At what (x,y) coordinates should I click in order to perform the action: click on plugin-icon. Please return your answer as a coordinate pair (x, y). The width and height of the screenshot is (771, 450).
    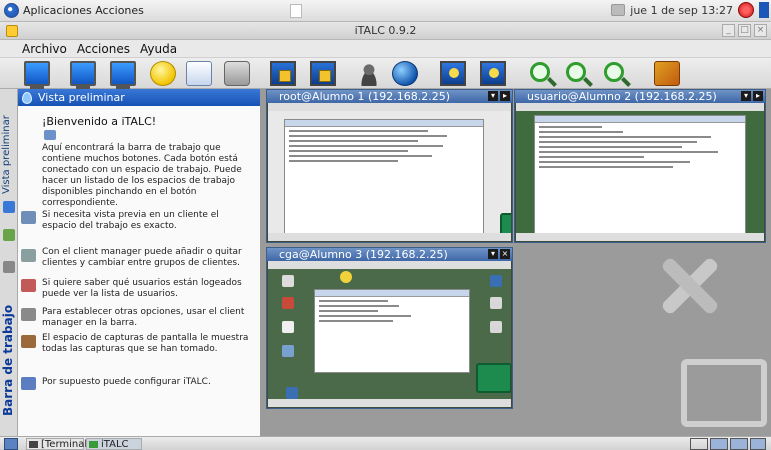
    Looking at the image, I should click on (237, 73).